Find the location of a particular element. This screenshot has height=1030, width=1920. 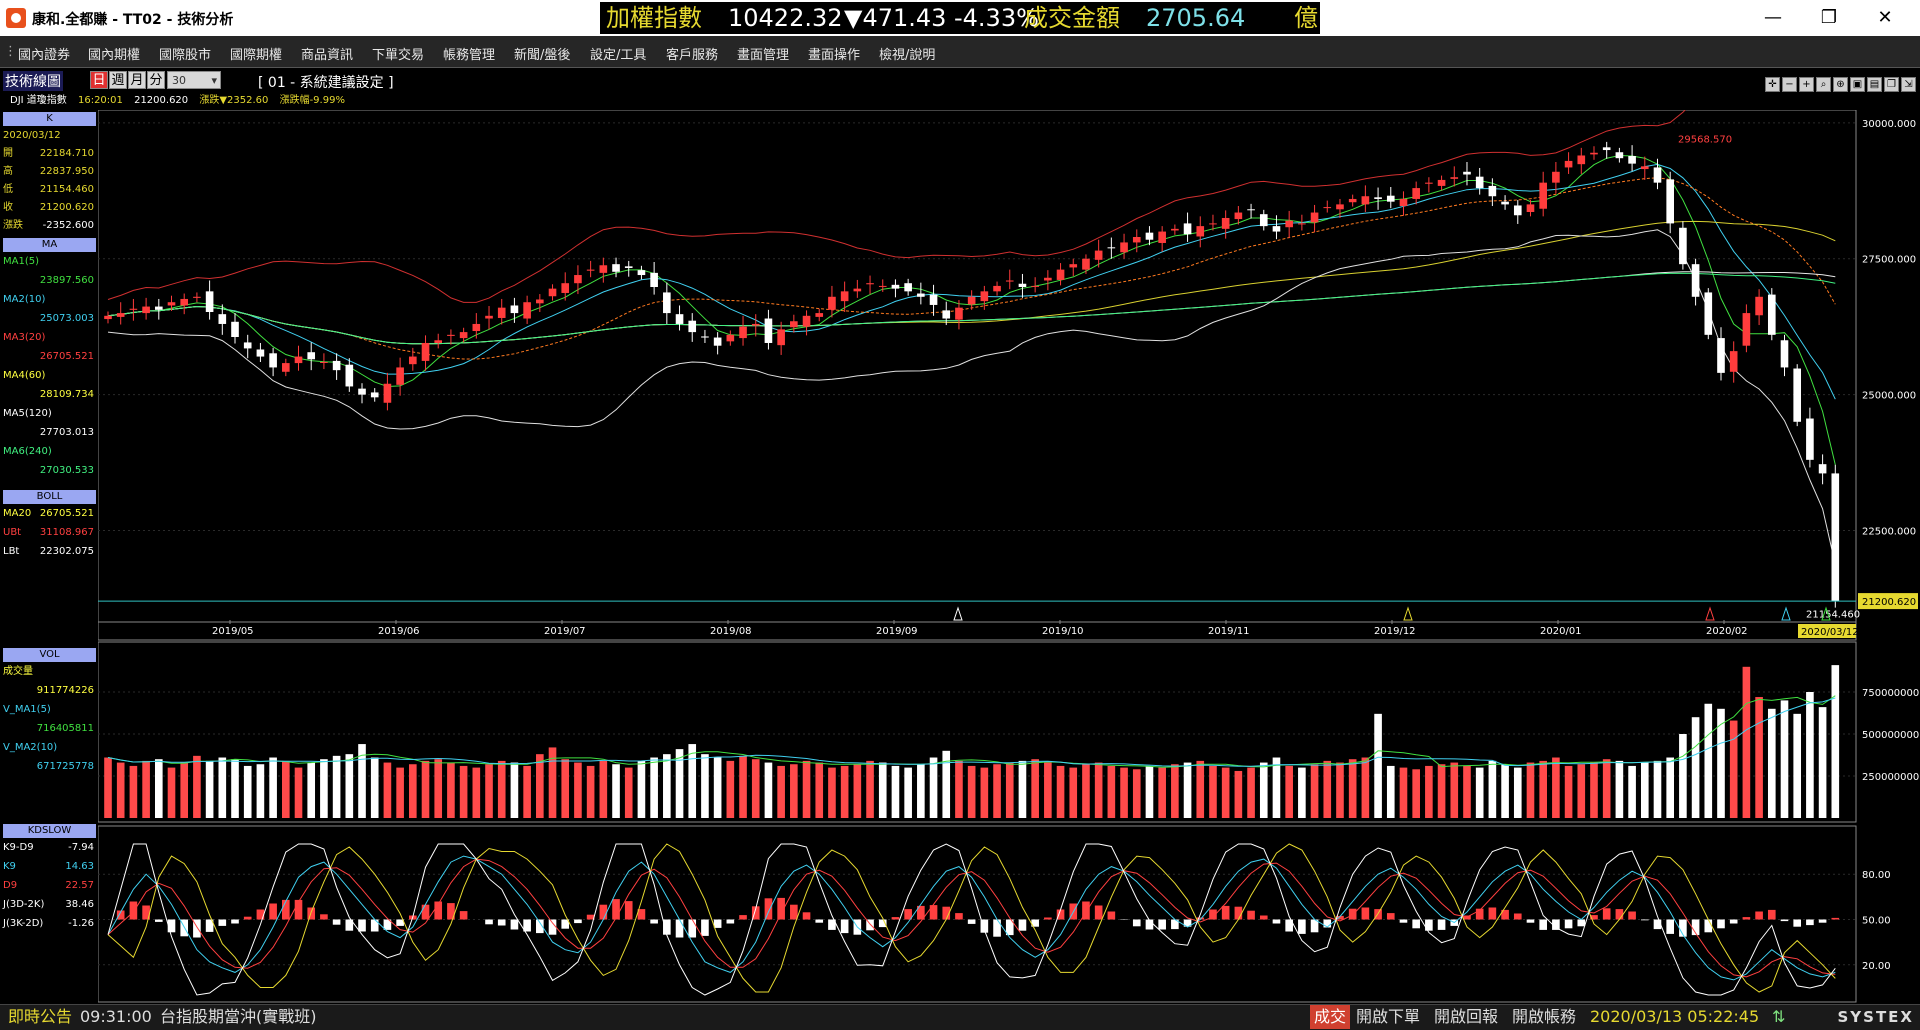

ma-row: MA3(20) is located at coordinates (24, 337).